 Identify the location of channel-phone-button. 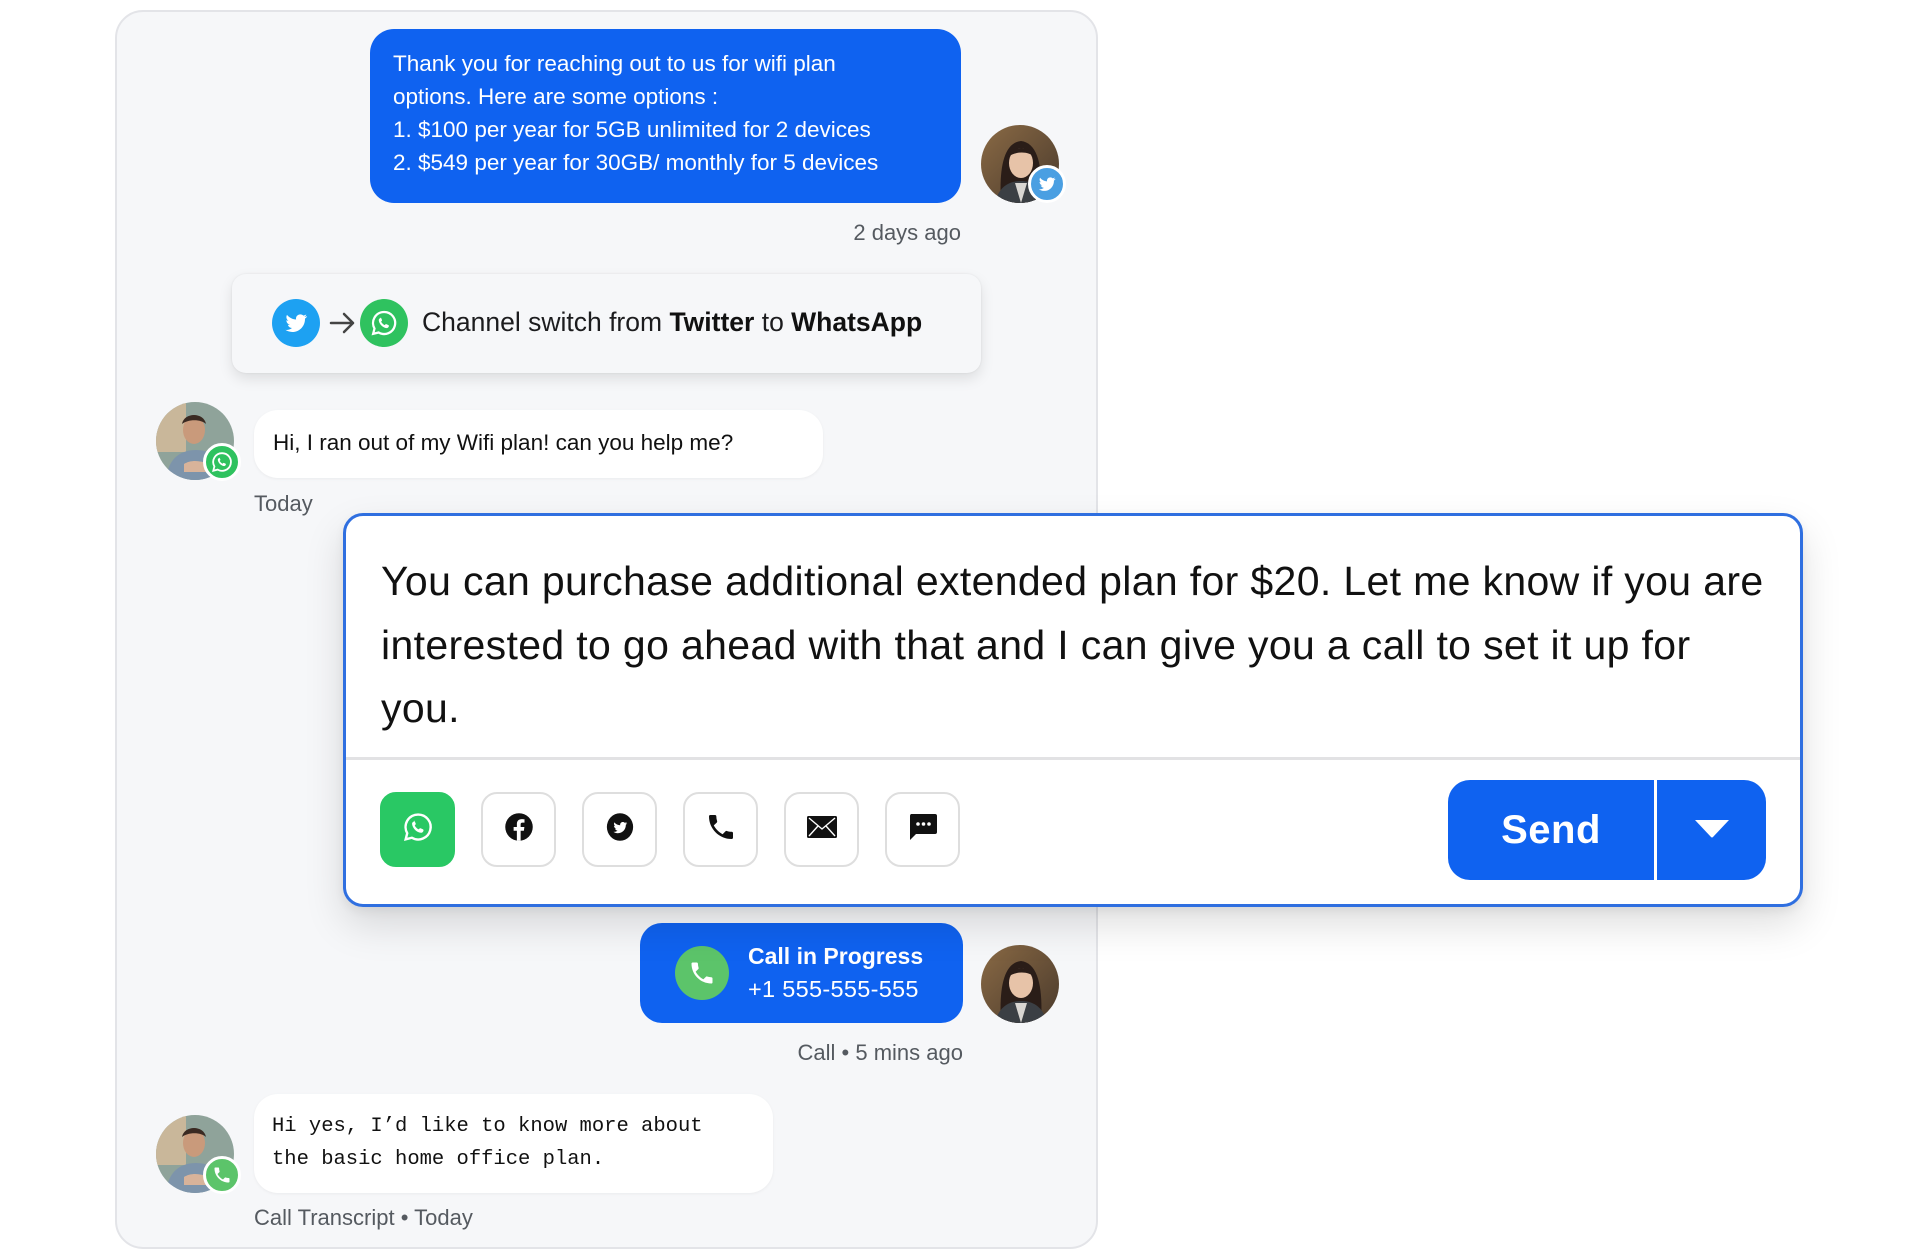
(720, 829).